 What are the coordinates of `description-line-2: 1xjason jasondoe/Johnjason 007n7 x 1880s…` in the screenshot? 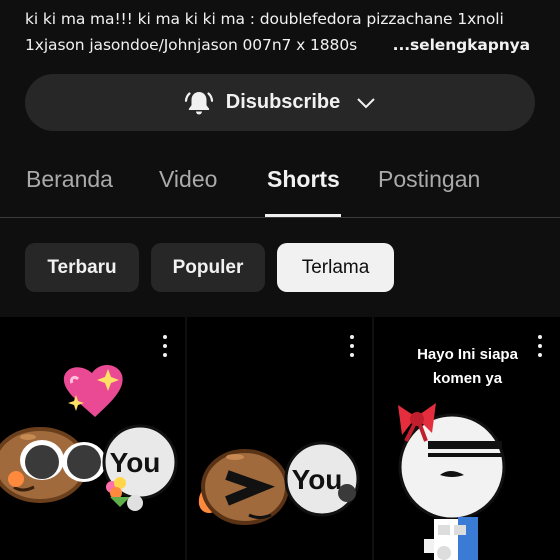 It's located at (277, 45).